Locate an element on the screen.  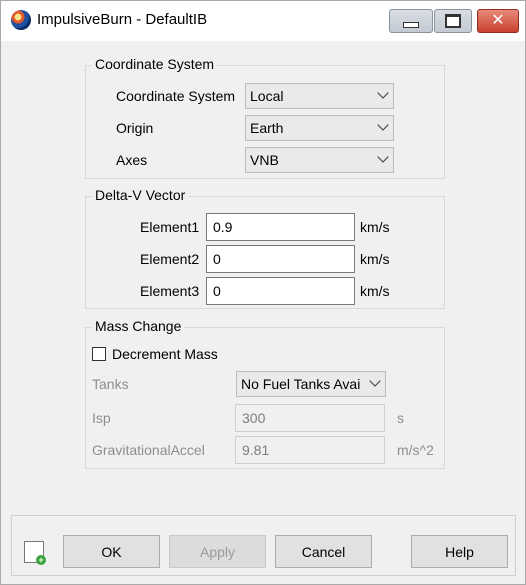
maximize-icon is located at coordinates (453, 21).